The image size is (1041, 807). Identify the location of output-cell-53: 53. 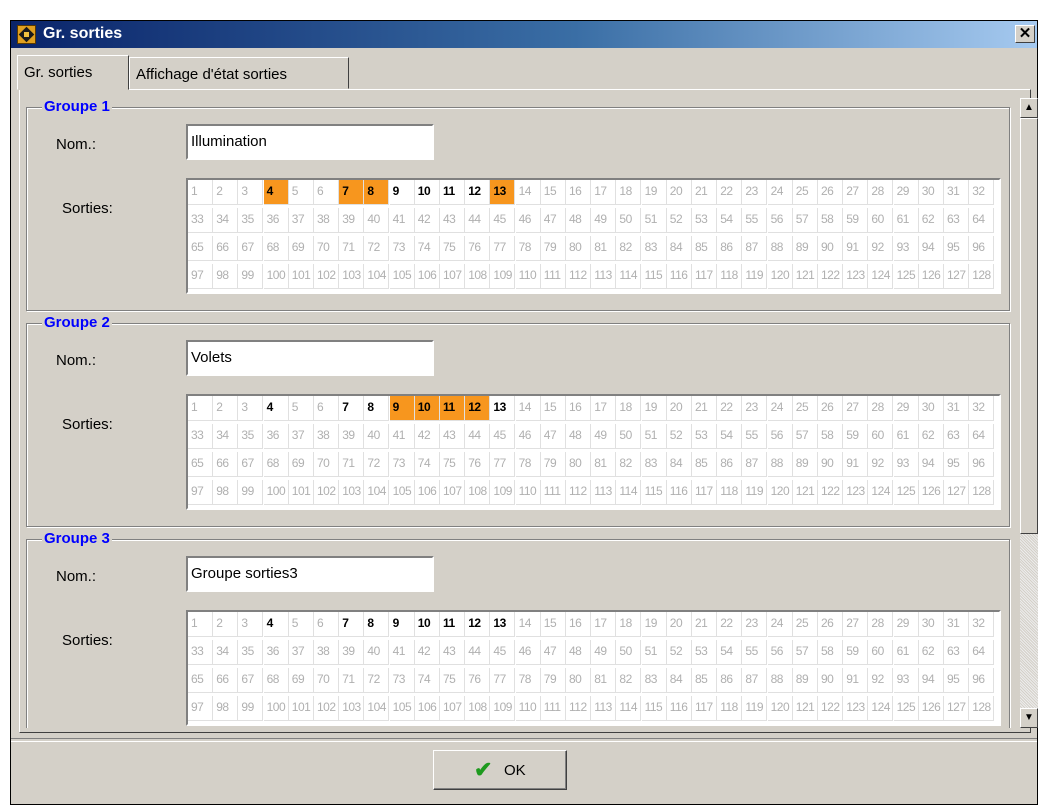
(704, 436).